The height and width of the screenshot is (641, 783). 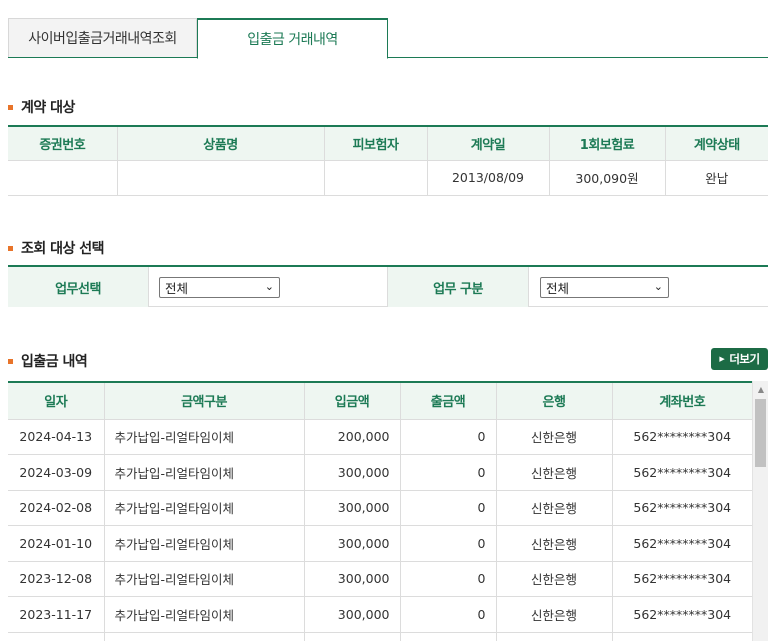 What do you see at coordinates (56, 636) in the screenshot?
I see `cell-date` at bounding box center [56, 636].